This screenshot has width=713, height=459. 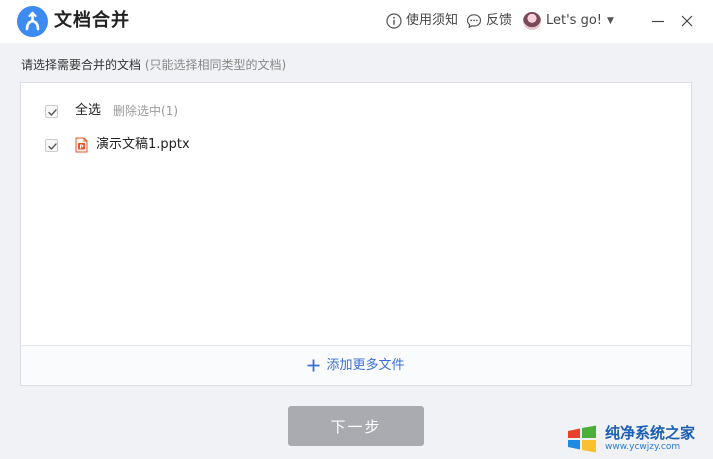 I want to click on file-checkbox, so click(x=51, y=145).